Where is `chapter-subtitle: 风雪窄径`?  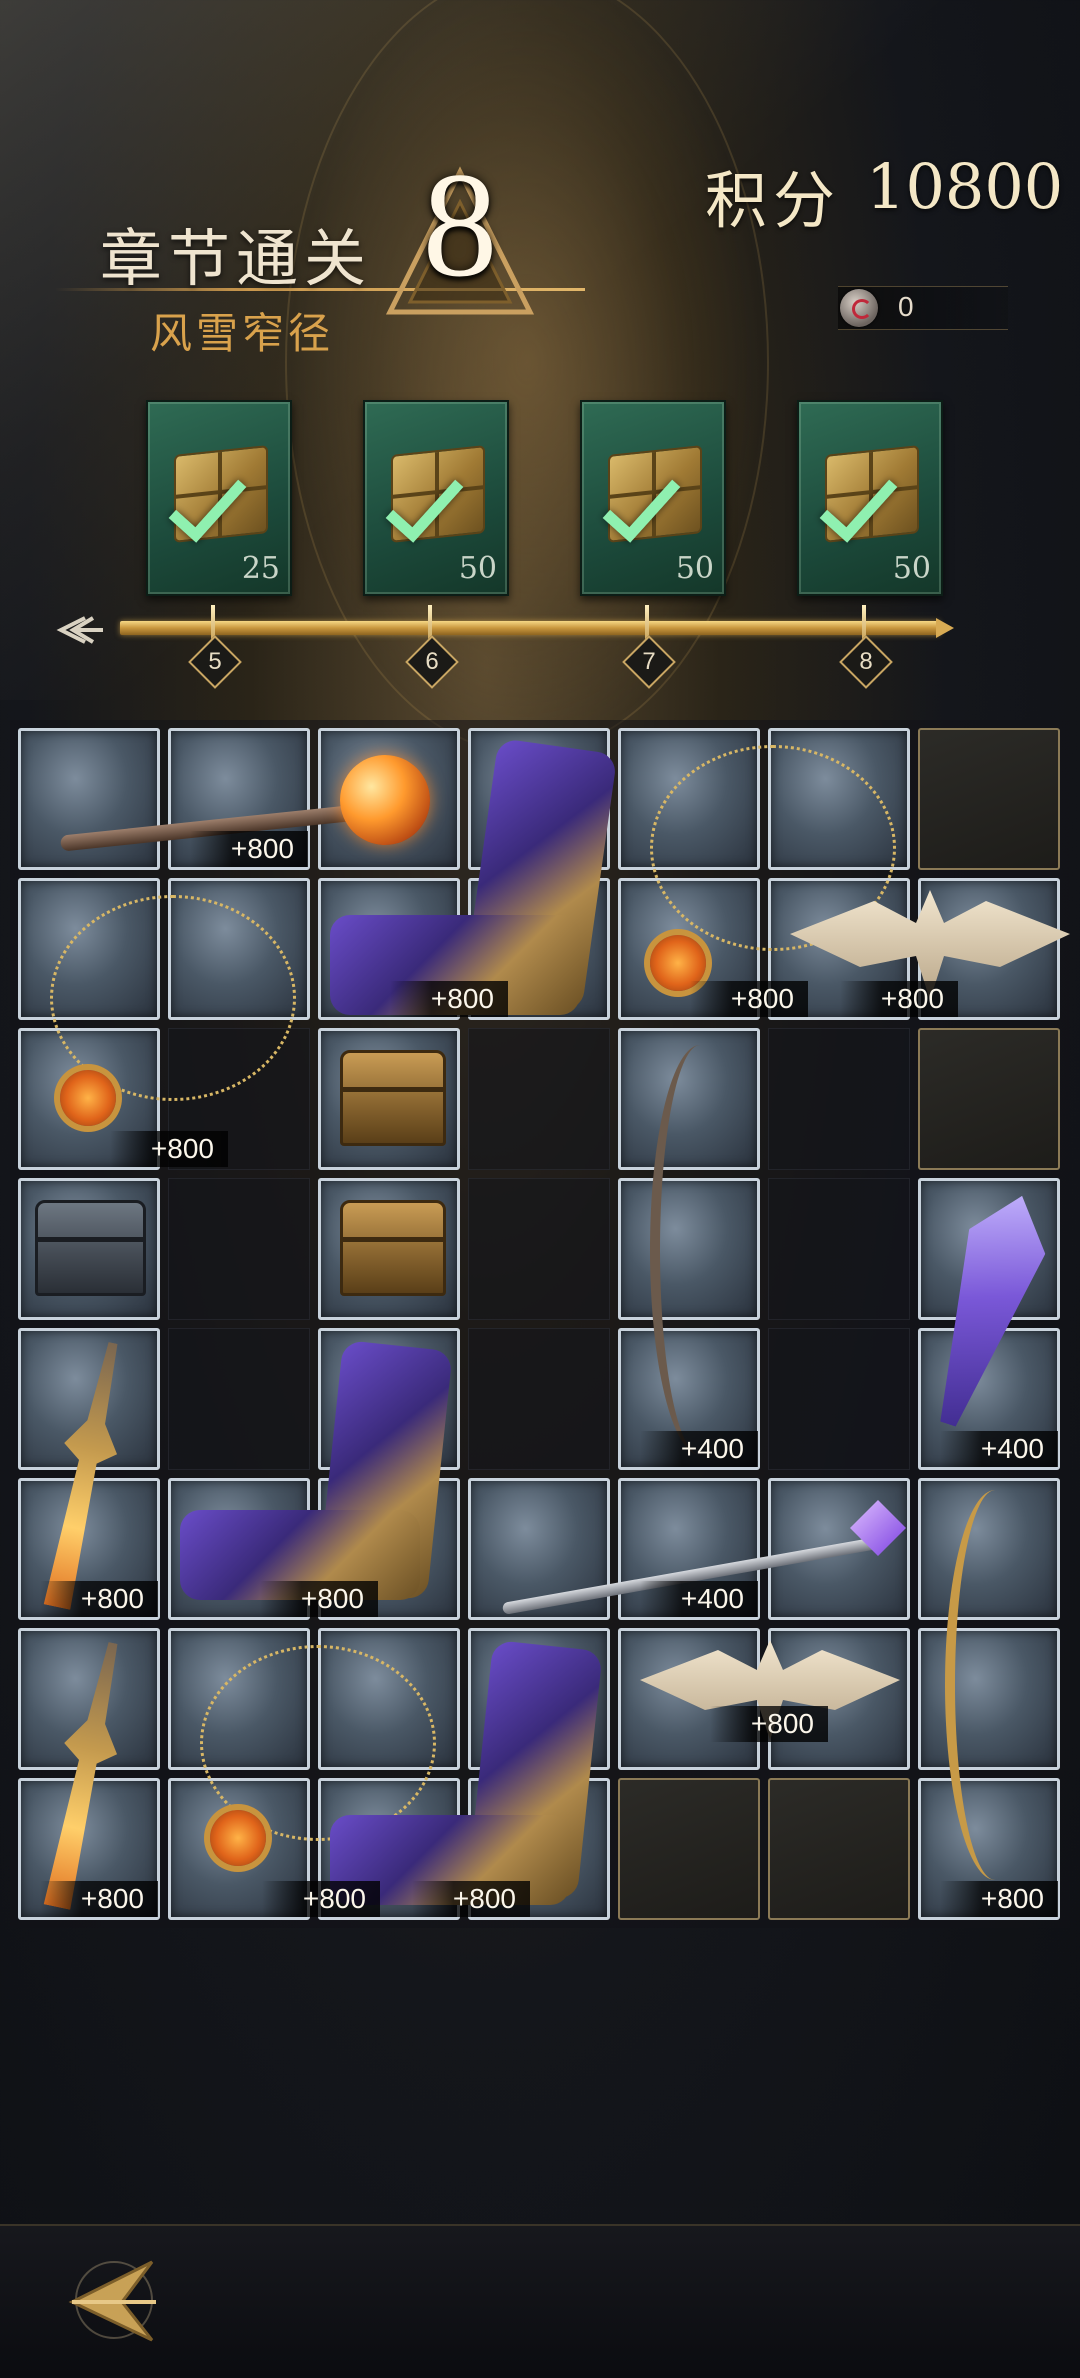
chapter-subtitle: 风雪窄径 is located at coordinates (242, 333).